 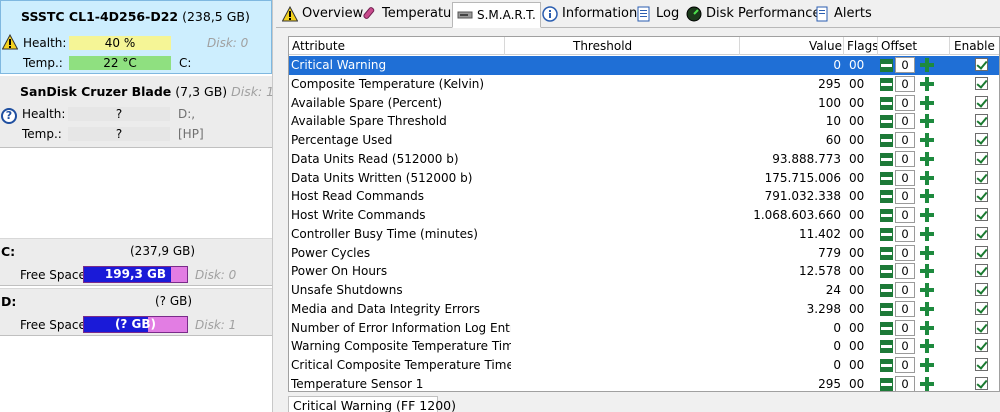 I want to click on table-row: Power On Hours 12.578 00 0, so click(x=644, y=271).